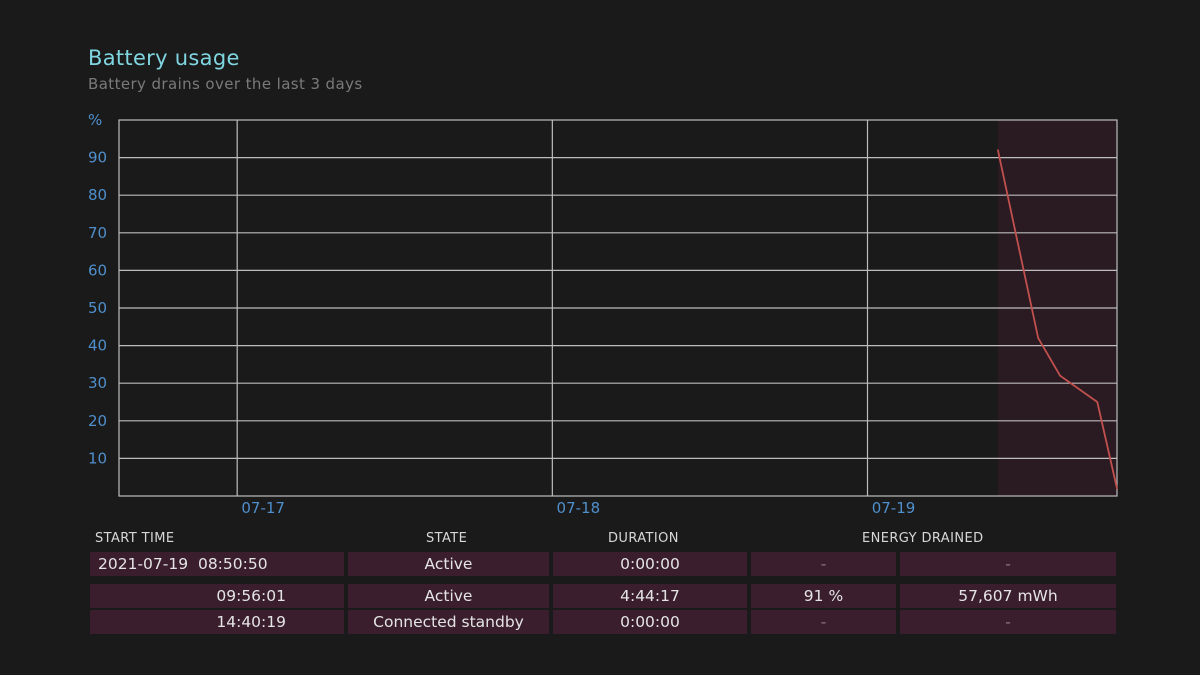 The height and width of the screenshot is (675, 1200). What do you see at coordinates (97, 195) in the screenshot?
I see `y-tick-label-80: 80` at bounding box center [97, 195].